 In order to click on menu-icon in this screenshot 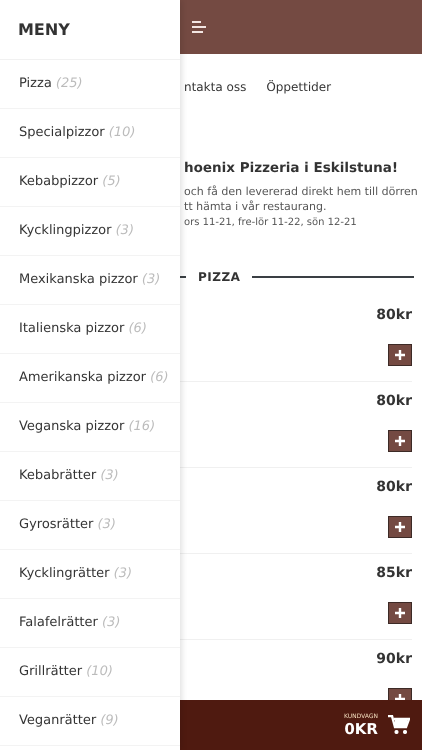, I will do `click(199, 27)`.